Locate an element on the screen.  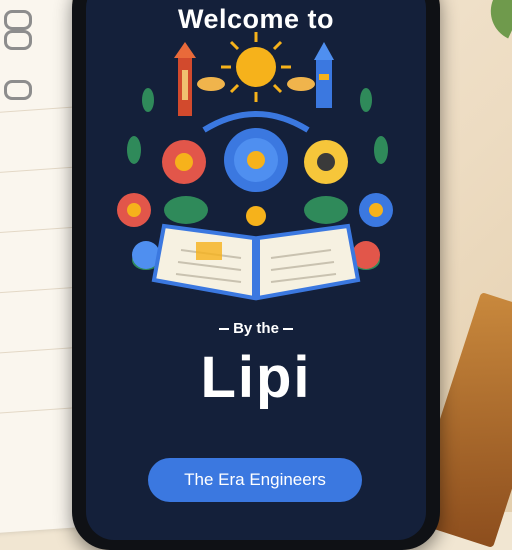
dash-right is located at coordinates (287, 329).